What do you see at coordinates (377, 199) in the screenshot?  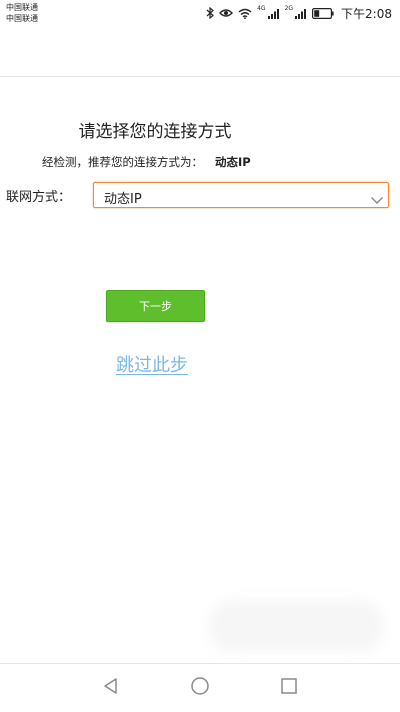 I see `chevron-down-icon` at bounding box center [377, 199].